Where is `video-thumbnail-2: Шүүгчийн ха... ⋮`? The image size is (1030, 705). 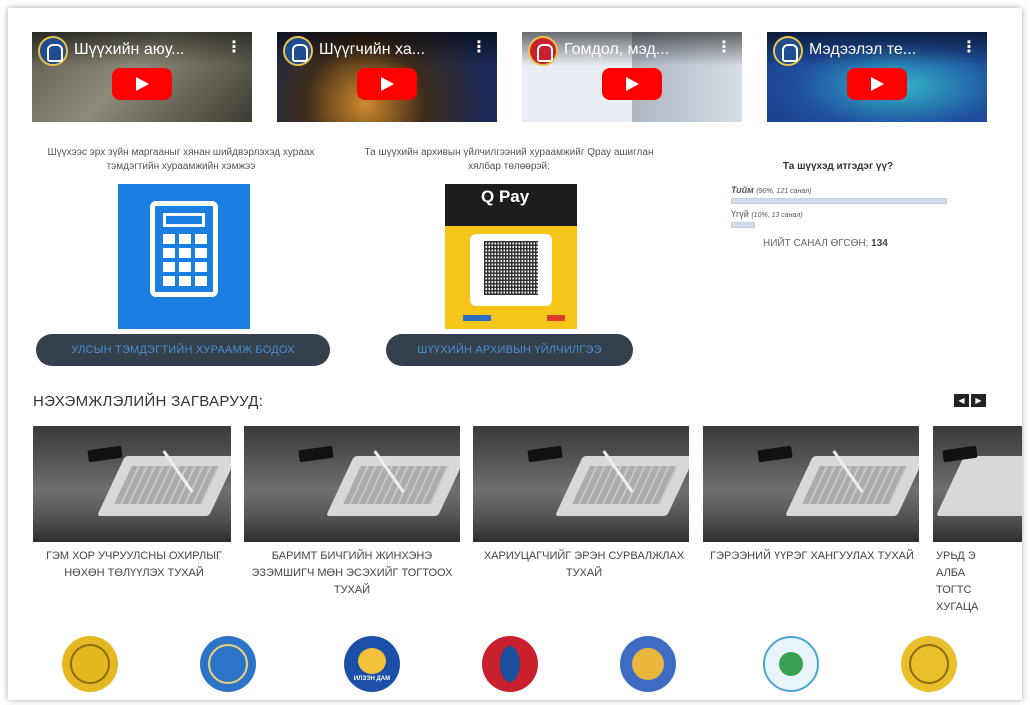
video-thumbnail-2: Шүүгчийн ха... ⋮ is located at coordinates (387, 77).